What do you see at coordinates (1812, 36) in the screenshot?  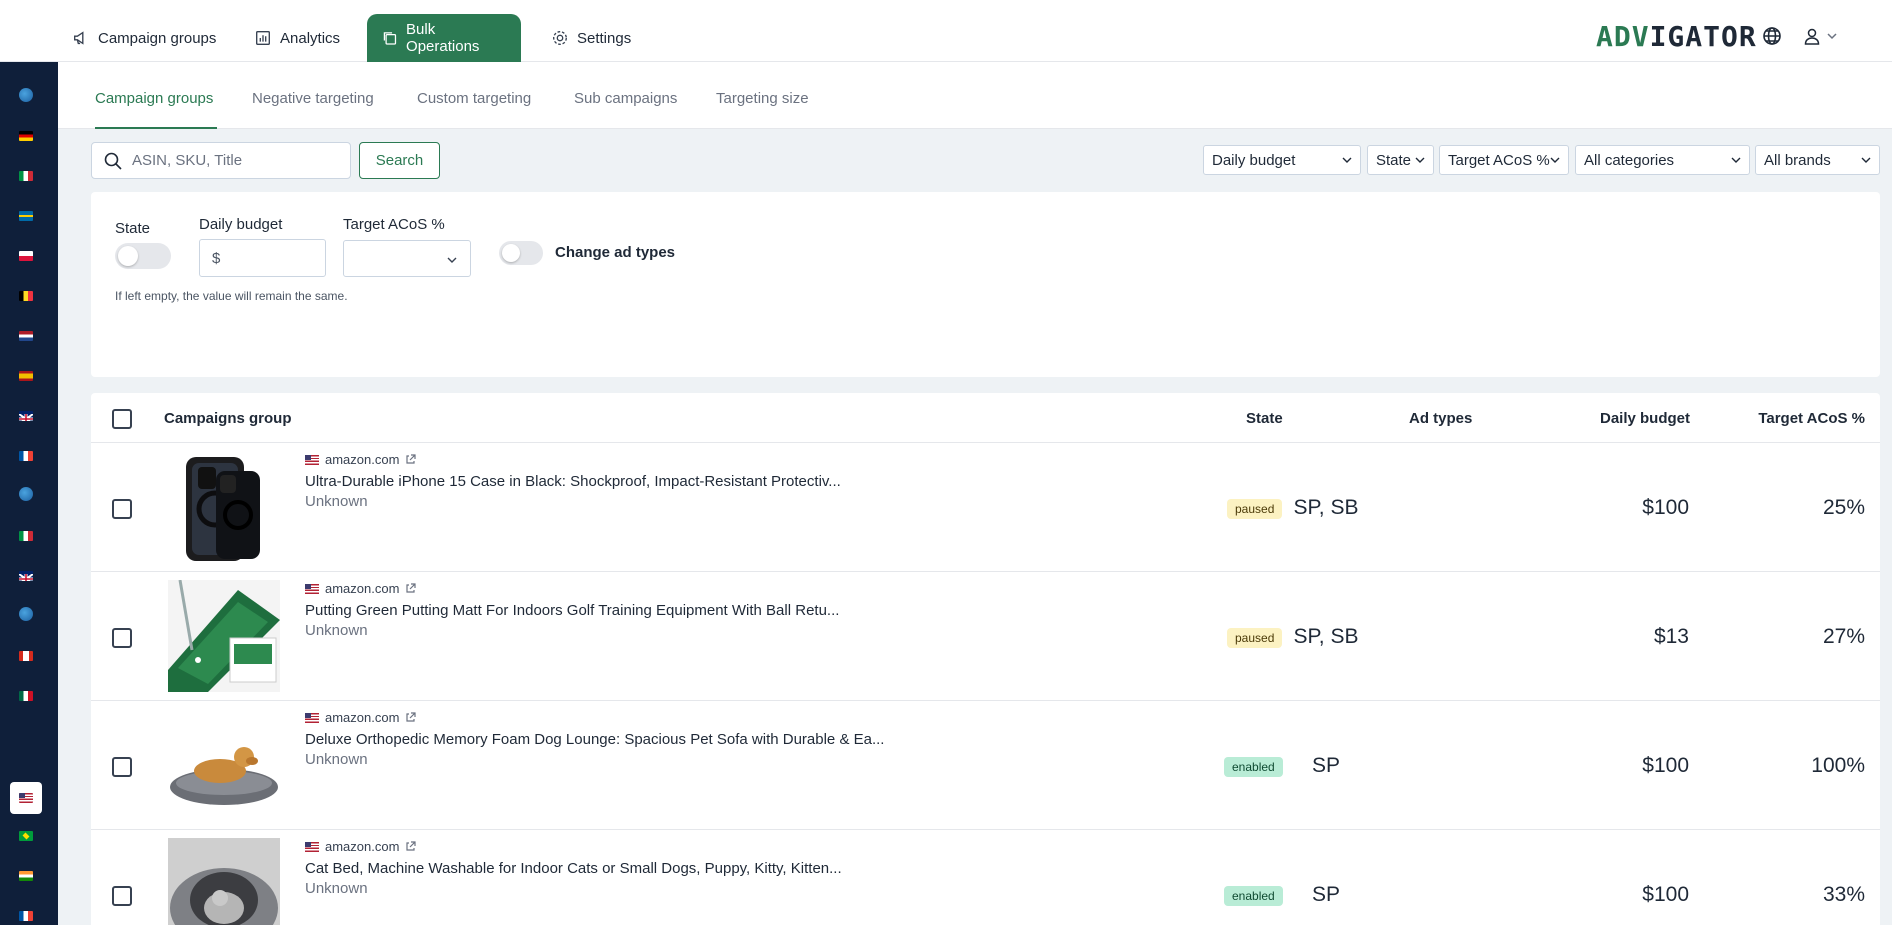 I see `user-icon` at bounding box center [1812, 36].